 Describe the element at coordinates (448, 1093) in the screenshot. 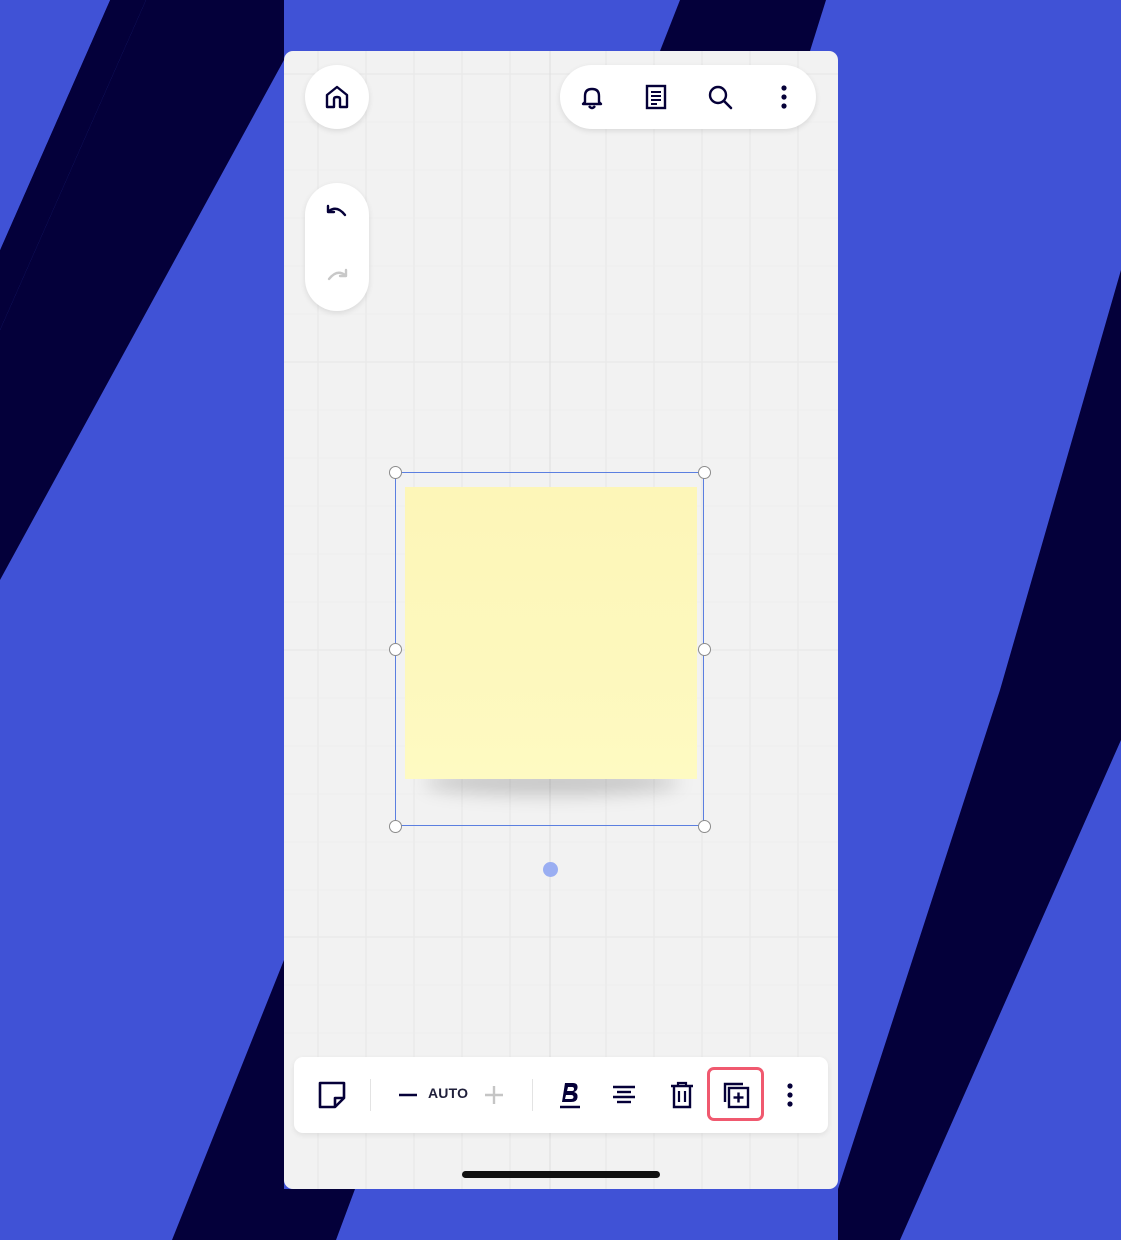

I see `font-size-label: AUTO` at that location.